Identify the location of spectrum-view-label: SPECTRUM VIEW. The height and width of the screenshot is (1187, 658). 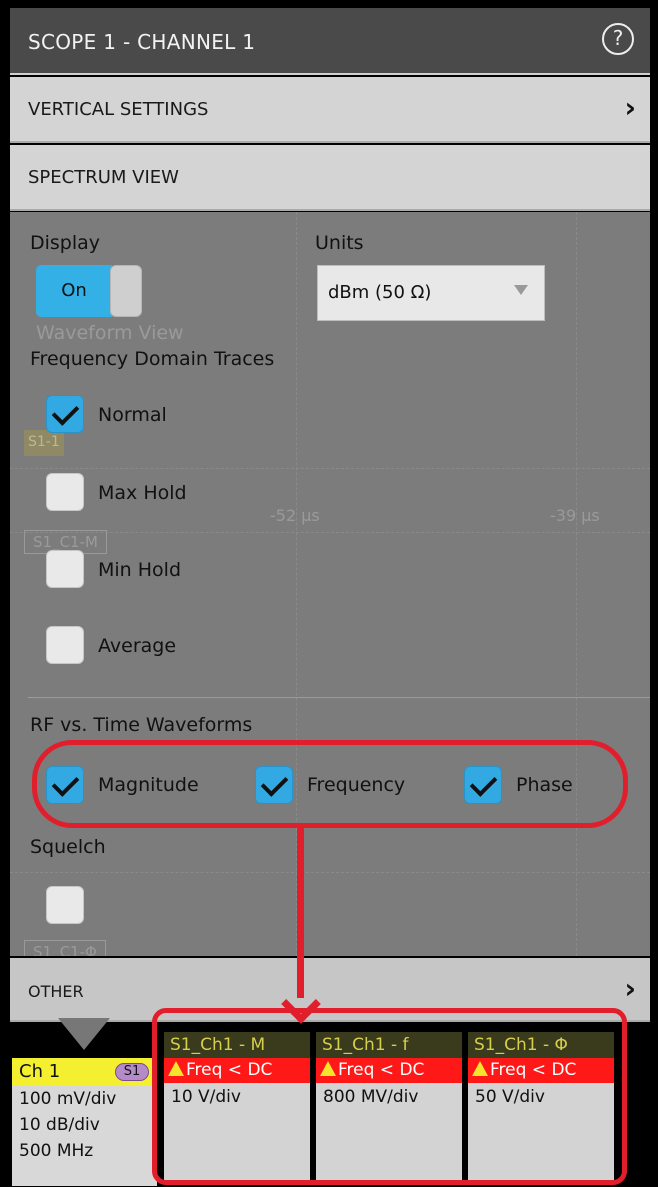
(103, 177).